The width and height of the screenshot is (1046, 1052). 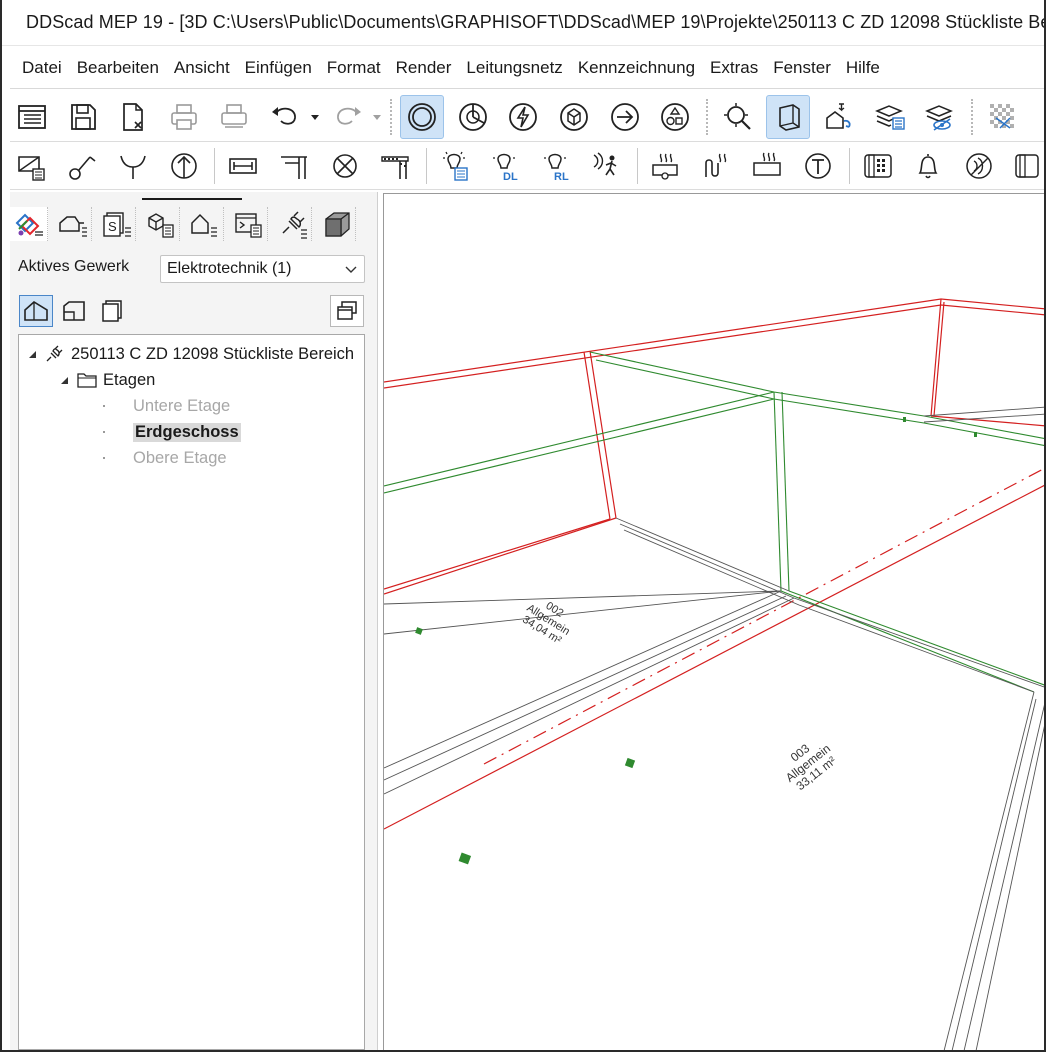 I want to click on shapes-circle-icon, so click(x=675, y=116).